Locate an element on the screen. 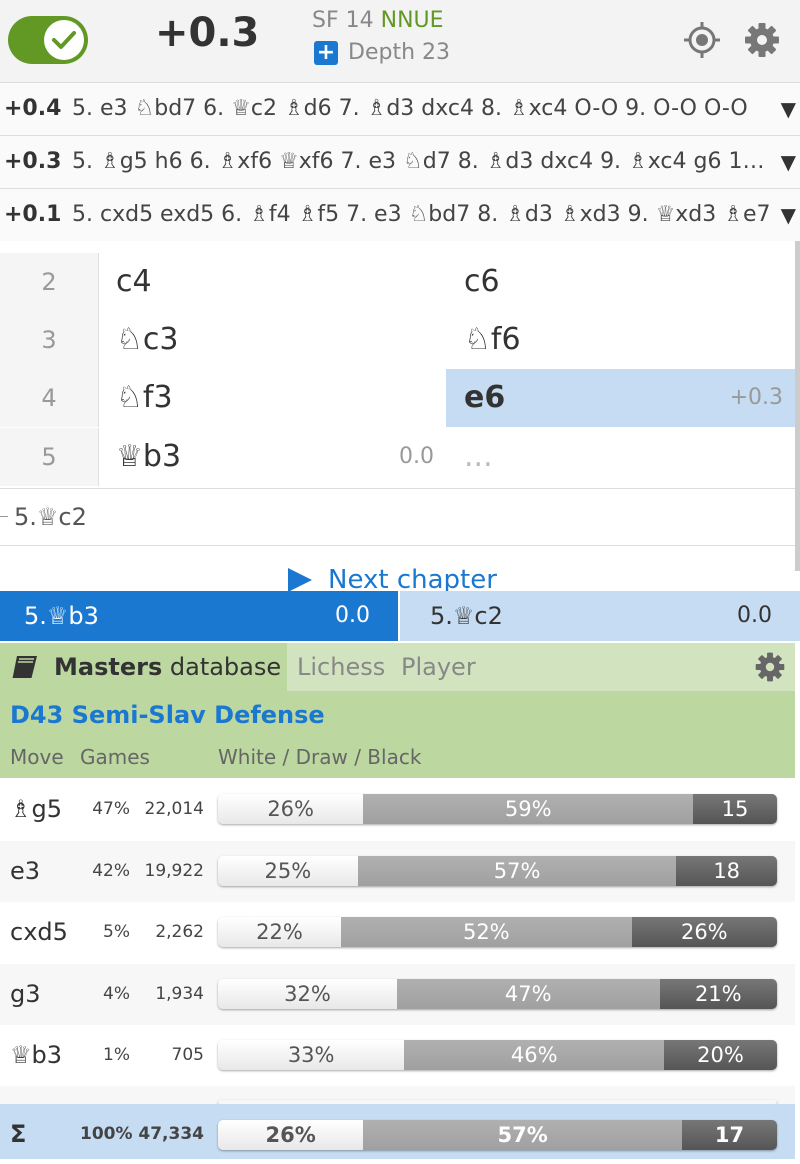  explorer-move-percent: 42% is located at coordinates (111, 871).